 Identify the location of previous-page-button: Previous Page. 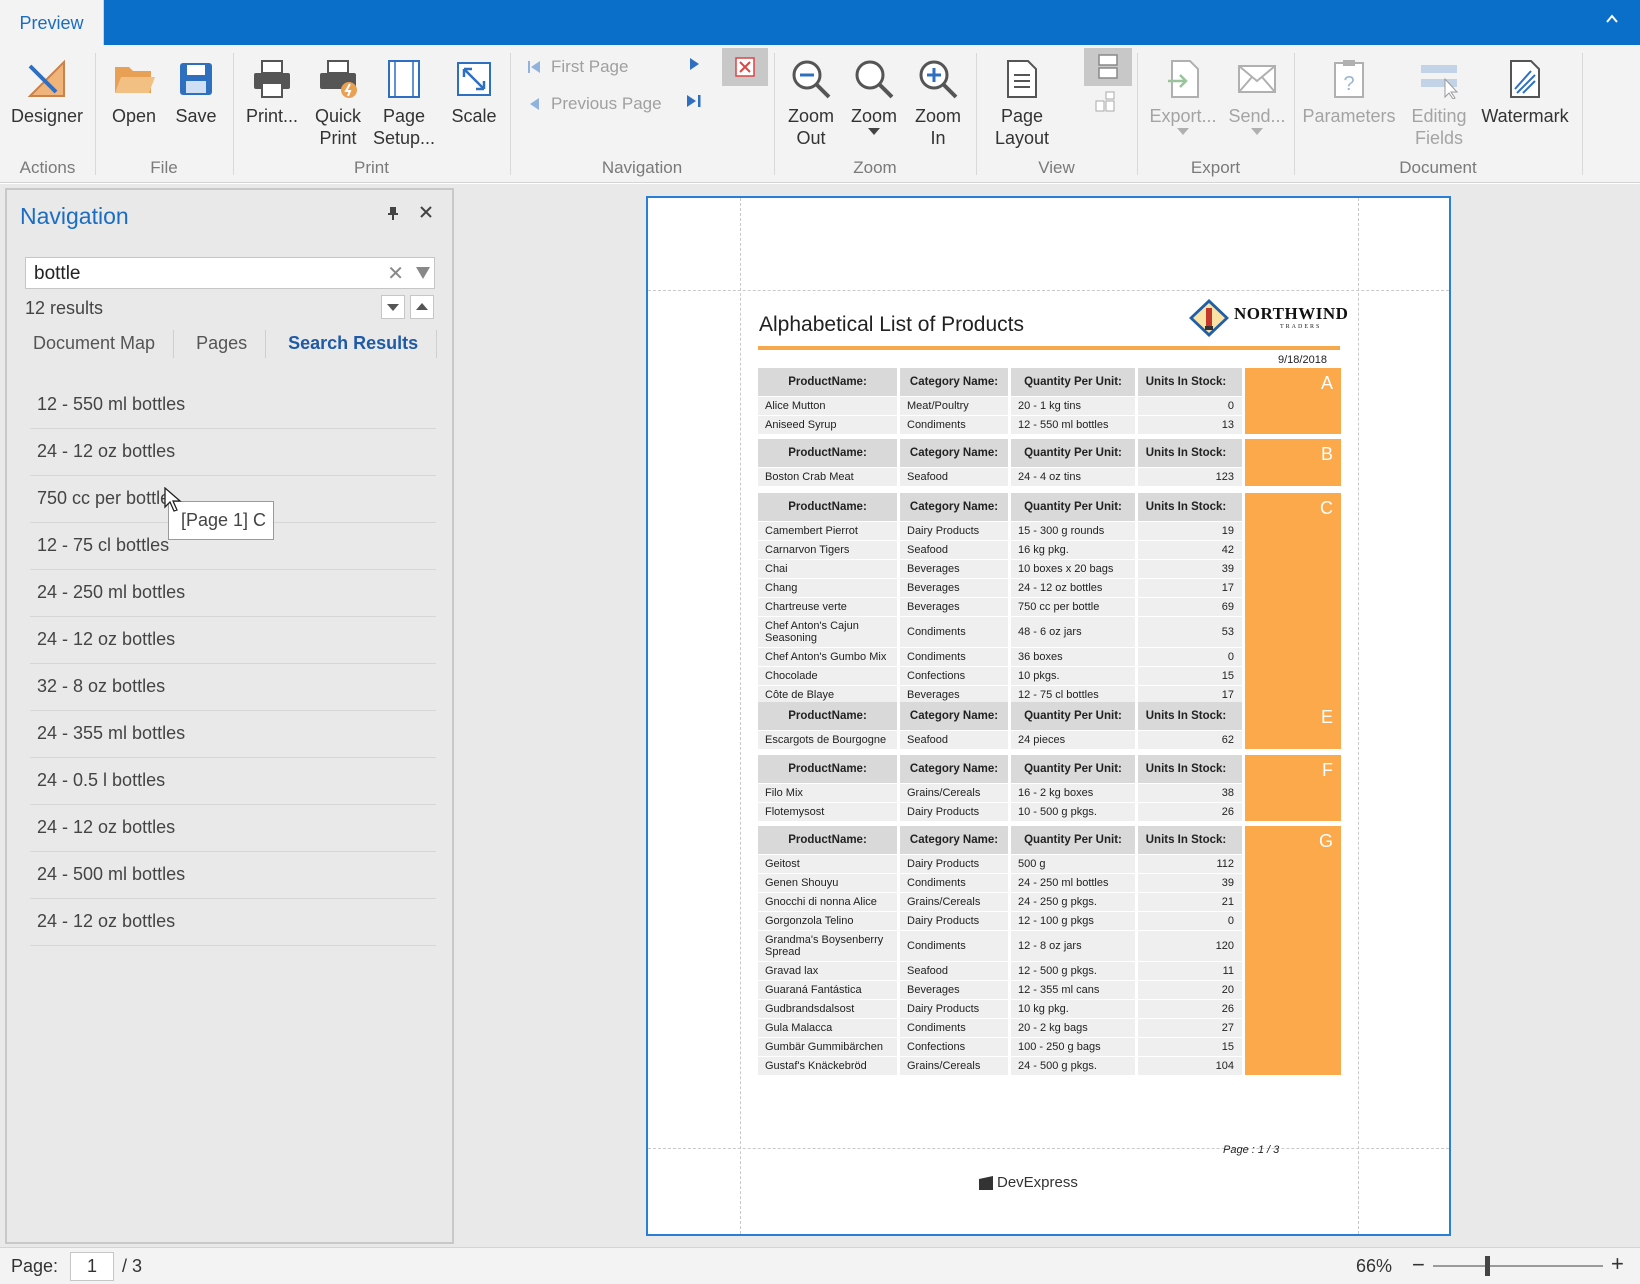
(594, 104).